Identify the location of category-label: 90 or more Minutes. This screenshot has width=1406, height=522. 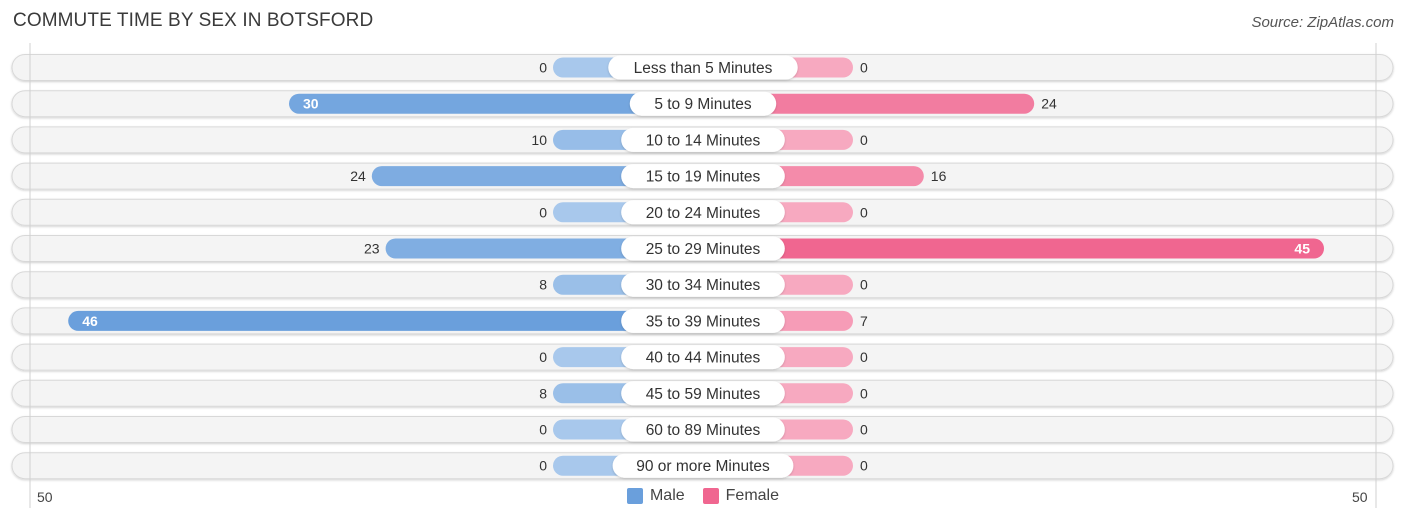
(703, 466).